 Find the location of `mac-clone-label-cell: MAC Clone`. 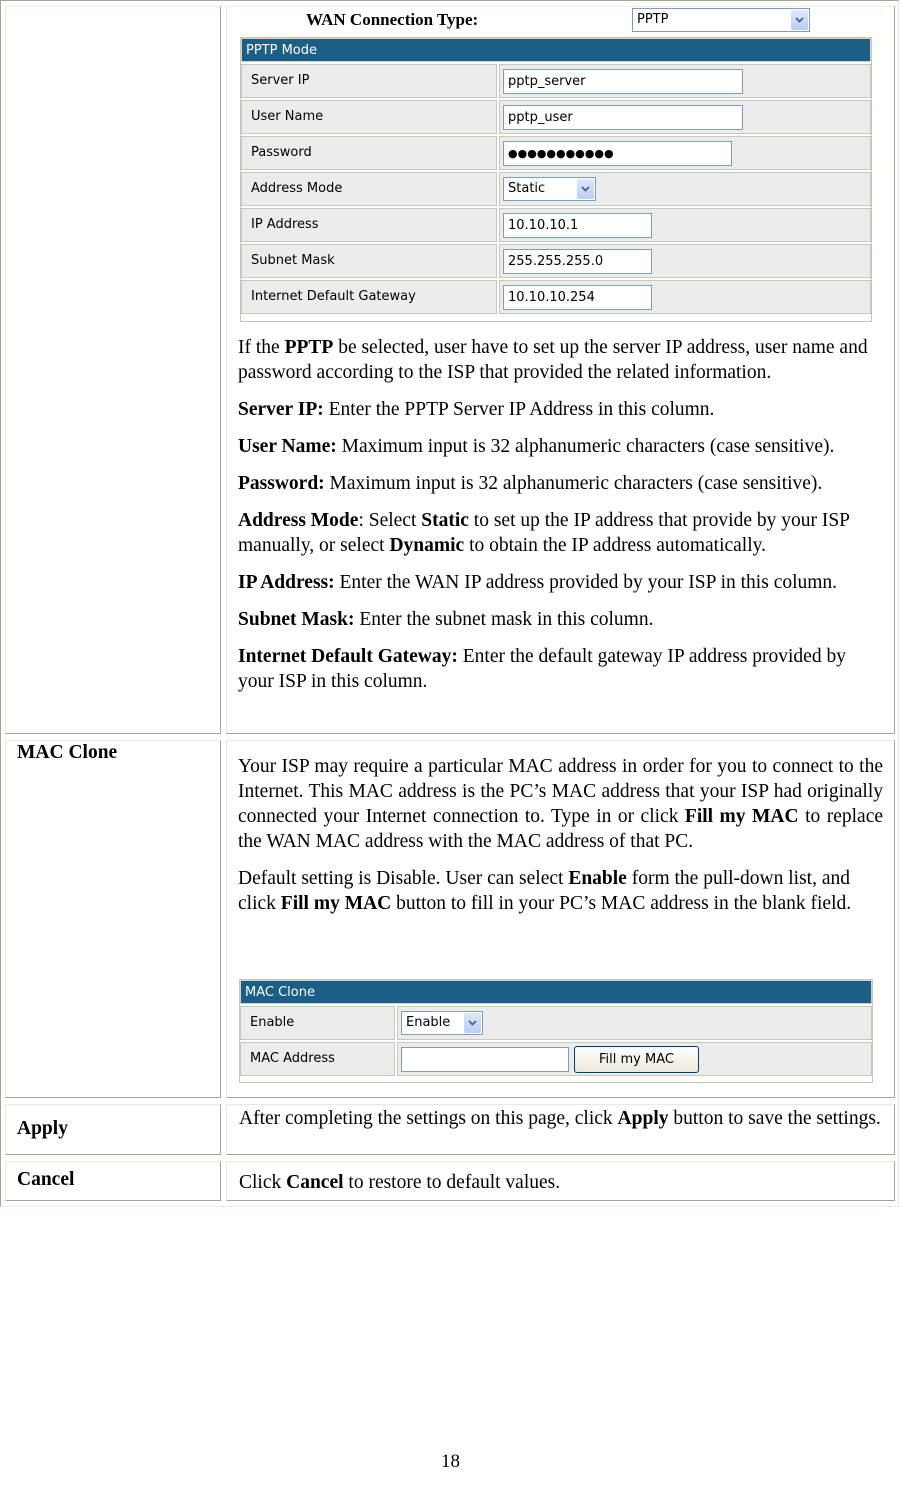

mac-clone-label-cell: MAC Clone is located at coordinates (113, 919).